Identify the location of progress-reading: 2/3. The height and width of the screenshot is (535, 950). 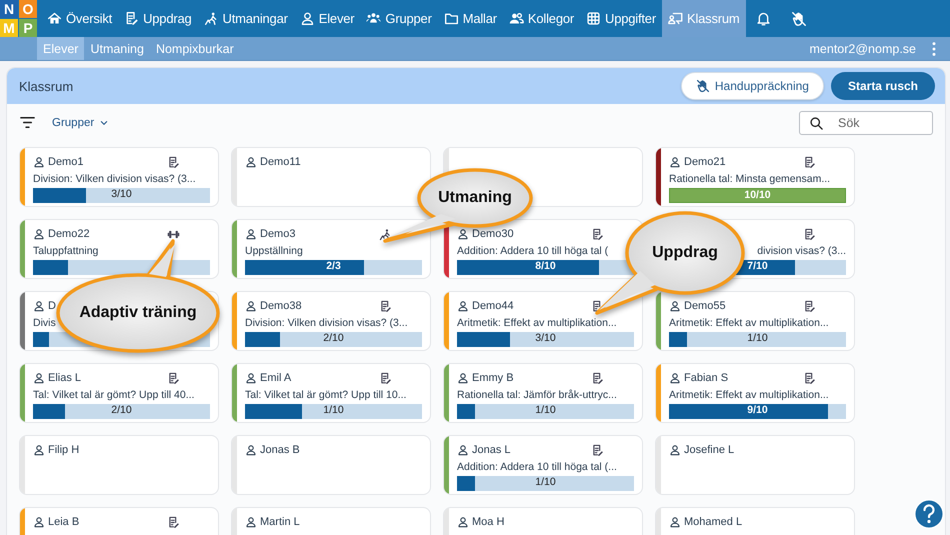
(333, 267).